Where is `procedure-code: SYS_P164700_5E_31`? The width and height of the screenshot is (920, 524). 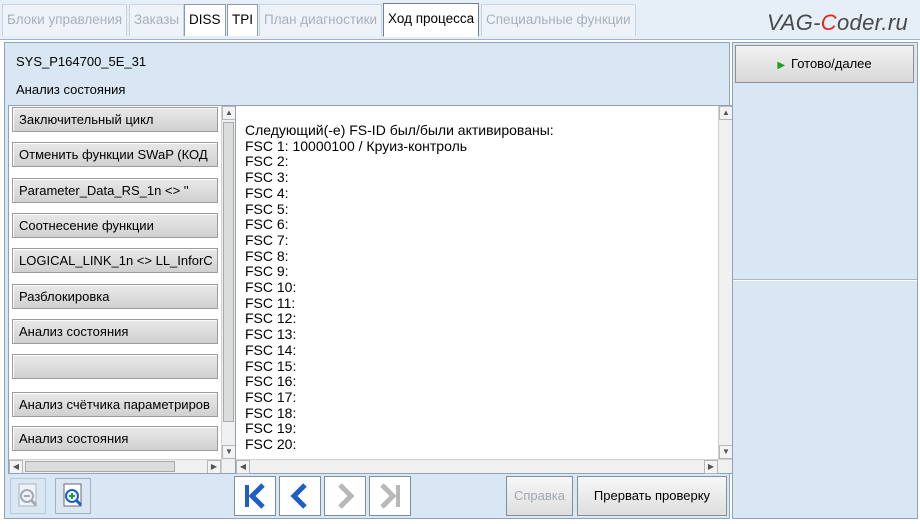
procedure-code: SYS_P164700_5E_31 is located at coordinates (81, 61).